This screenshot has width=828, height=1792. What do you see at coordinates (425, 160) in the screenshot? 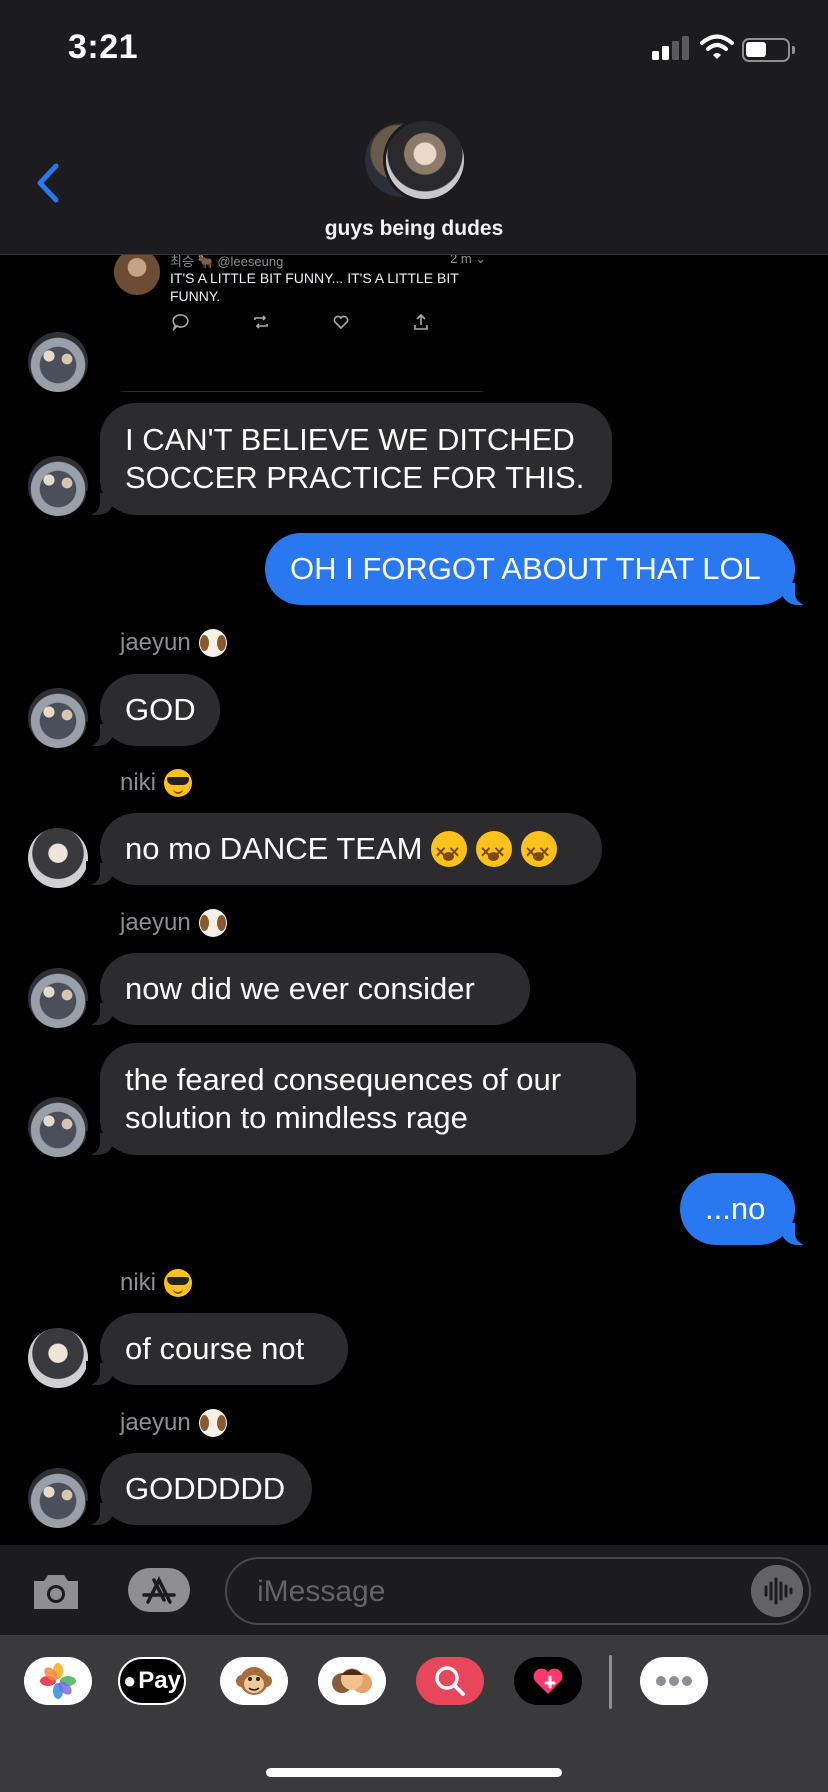
I see `group-avatar-primary` at bounding box center [425, 160].